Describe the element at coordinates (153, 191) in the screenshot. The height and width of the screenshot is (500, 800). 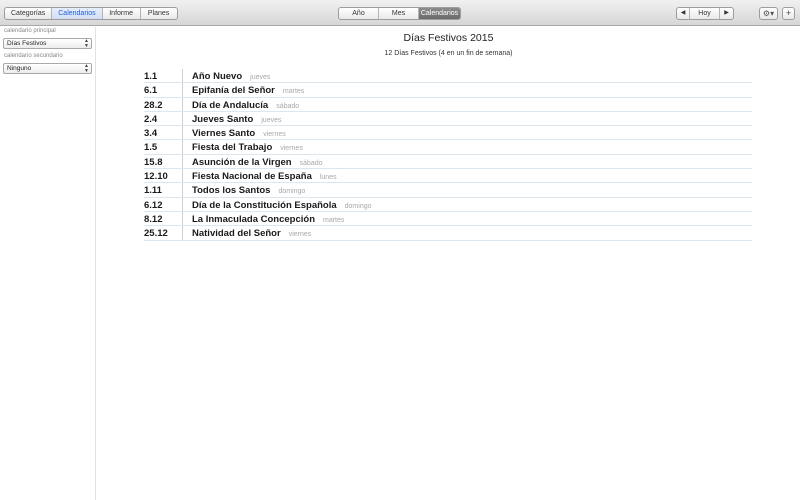
I see `holiday-date: 1.11` at that location.